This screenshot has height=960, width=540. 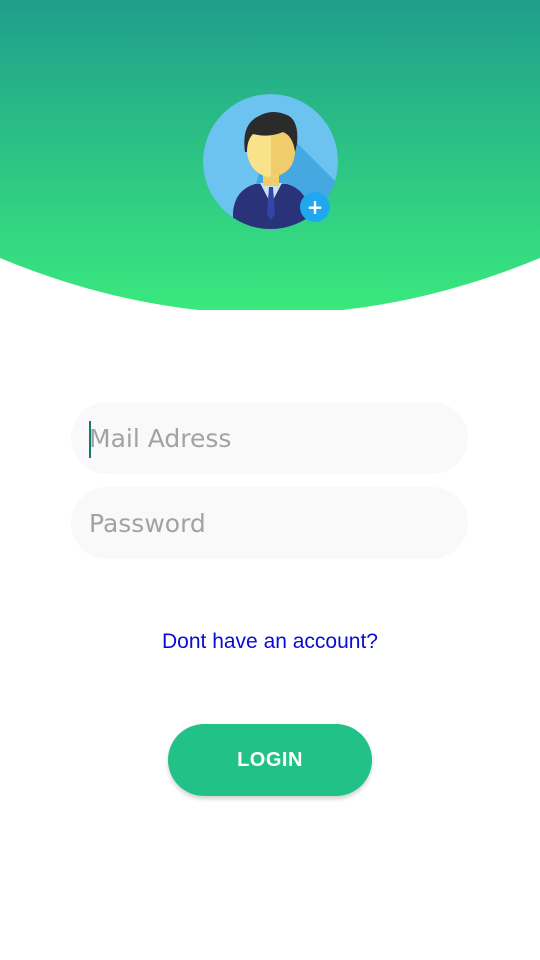 What do you see at coordinates (270, 760) in the screenshot?
I see `login-button: LOGIN` at bounding box center [270, 760].